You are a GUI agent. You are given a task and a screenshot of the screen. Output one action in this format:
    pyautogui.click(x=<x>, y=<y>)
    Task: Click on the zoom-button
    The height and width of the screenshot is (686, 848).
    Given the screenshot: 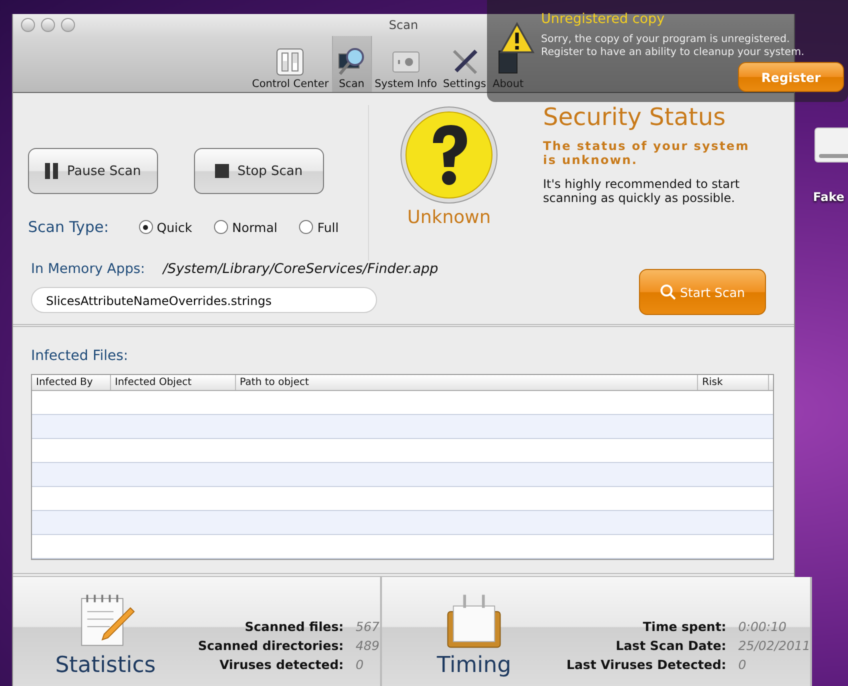 What is the action you would take?
    pyautogui.click(x=68, y=25)
    